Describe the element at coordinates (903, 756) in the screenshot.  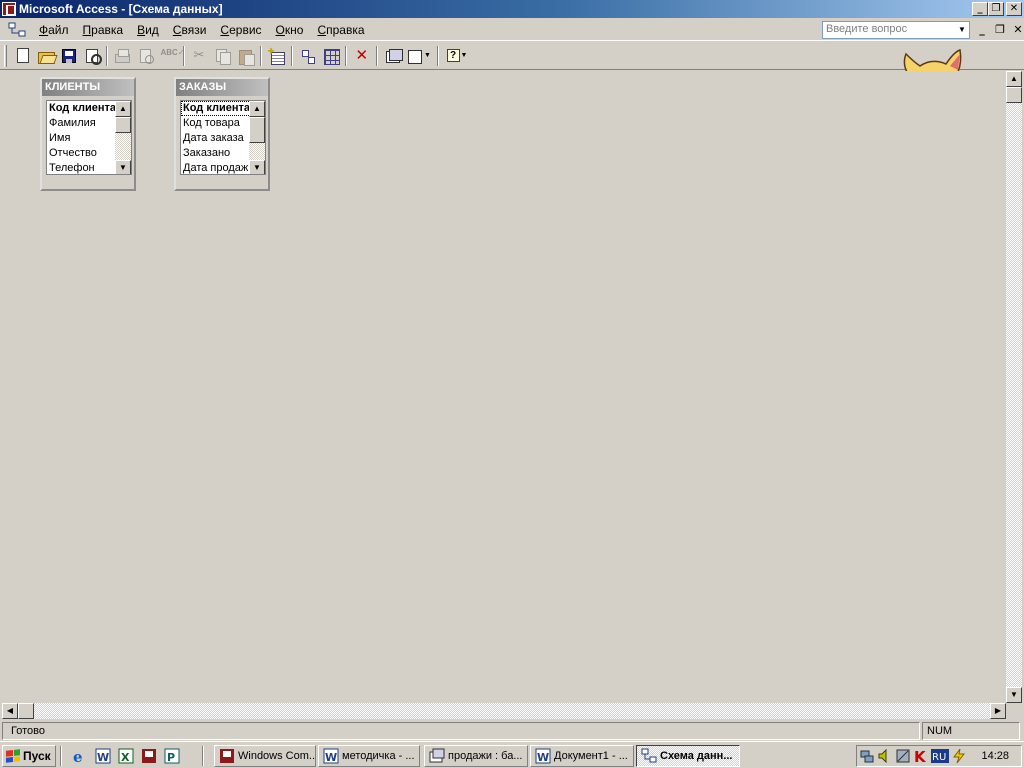
I see `utility-icon` at that location.